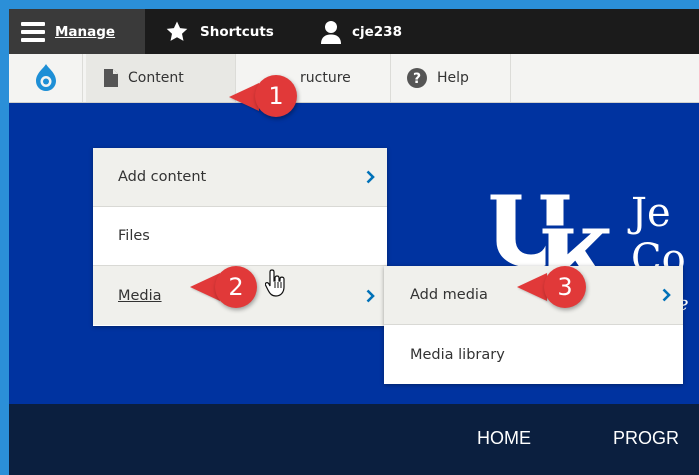 Image resolution: width=699 pixels, height=475 pixels. What do you see at coordinates (240, 177) in the screenshot?
I see `menu-item-add-content: Add content` at bounding box center [240, 177].